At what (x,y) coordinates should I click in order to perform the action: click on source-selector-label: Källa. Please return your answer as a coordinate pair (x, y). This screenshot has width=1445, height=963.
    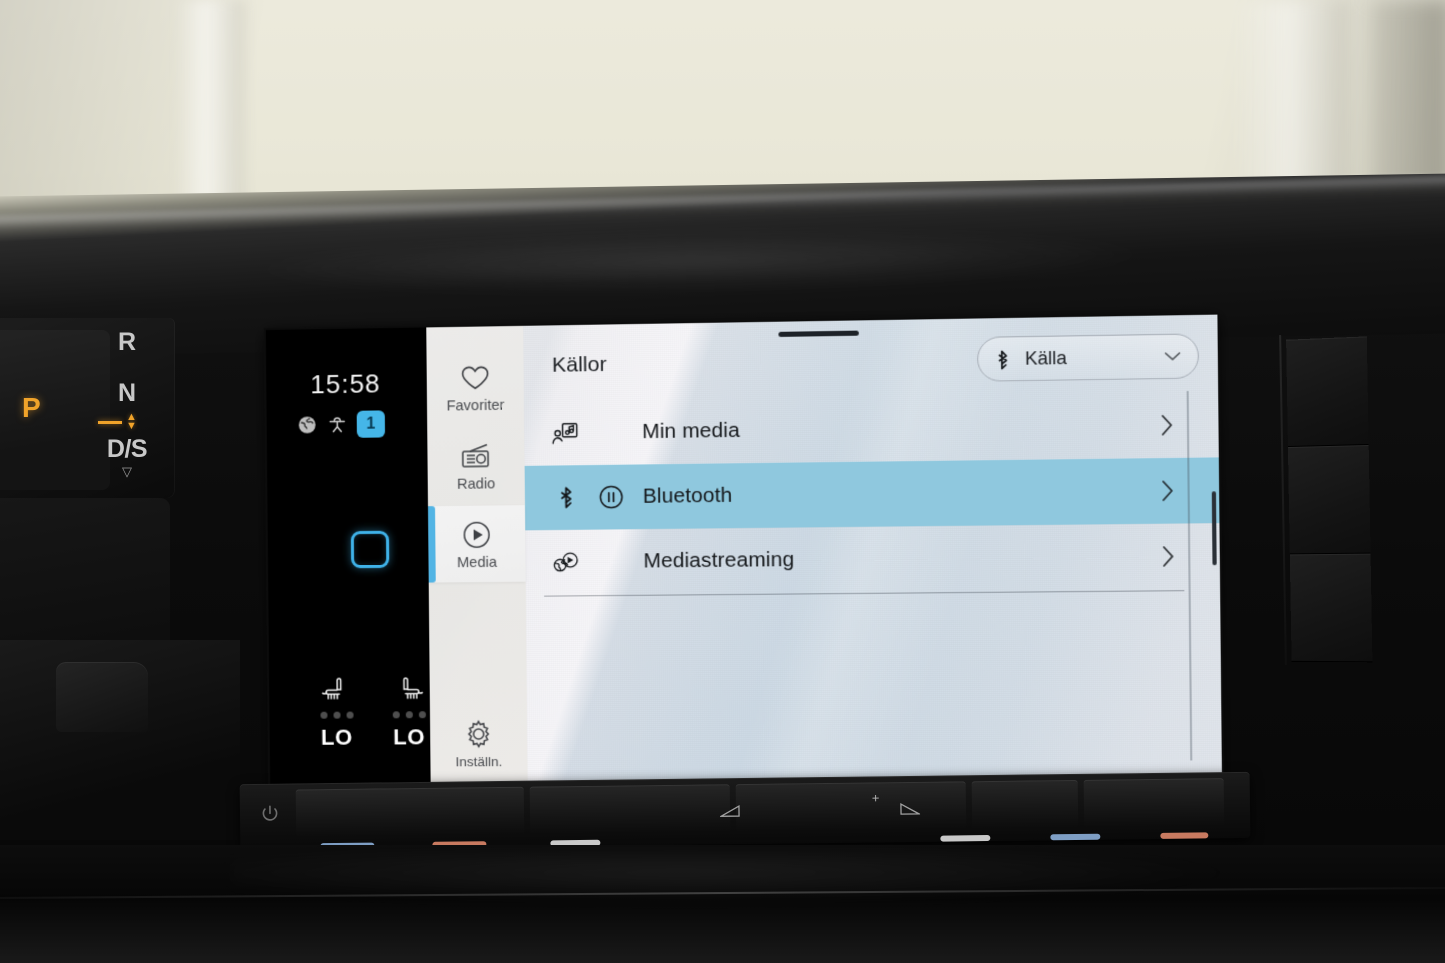
    Looking at the image, I should click on (1045, 358).